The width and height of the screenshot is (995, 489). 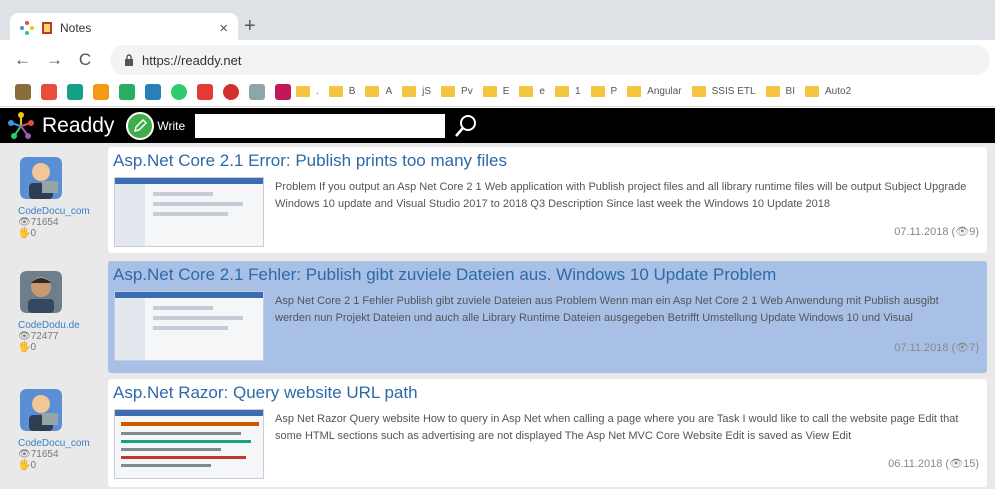 I want to click on tab-notes: Notes ×, so click(x=124, y=28).